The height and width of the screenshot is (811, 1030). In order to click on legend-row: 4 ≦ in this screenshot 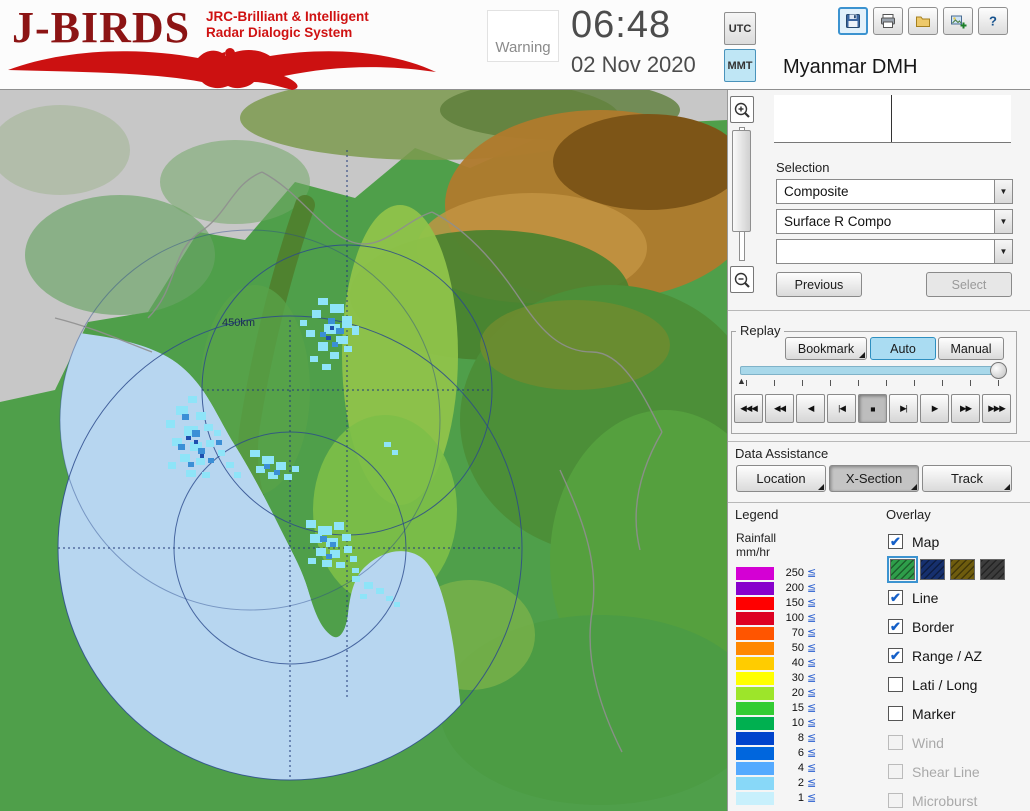, I will do `click(776, 768)`.